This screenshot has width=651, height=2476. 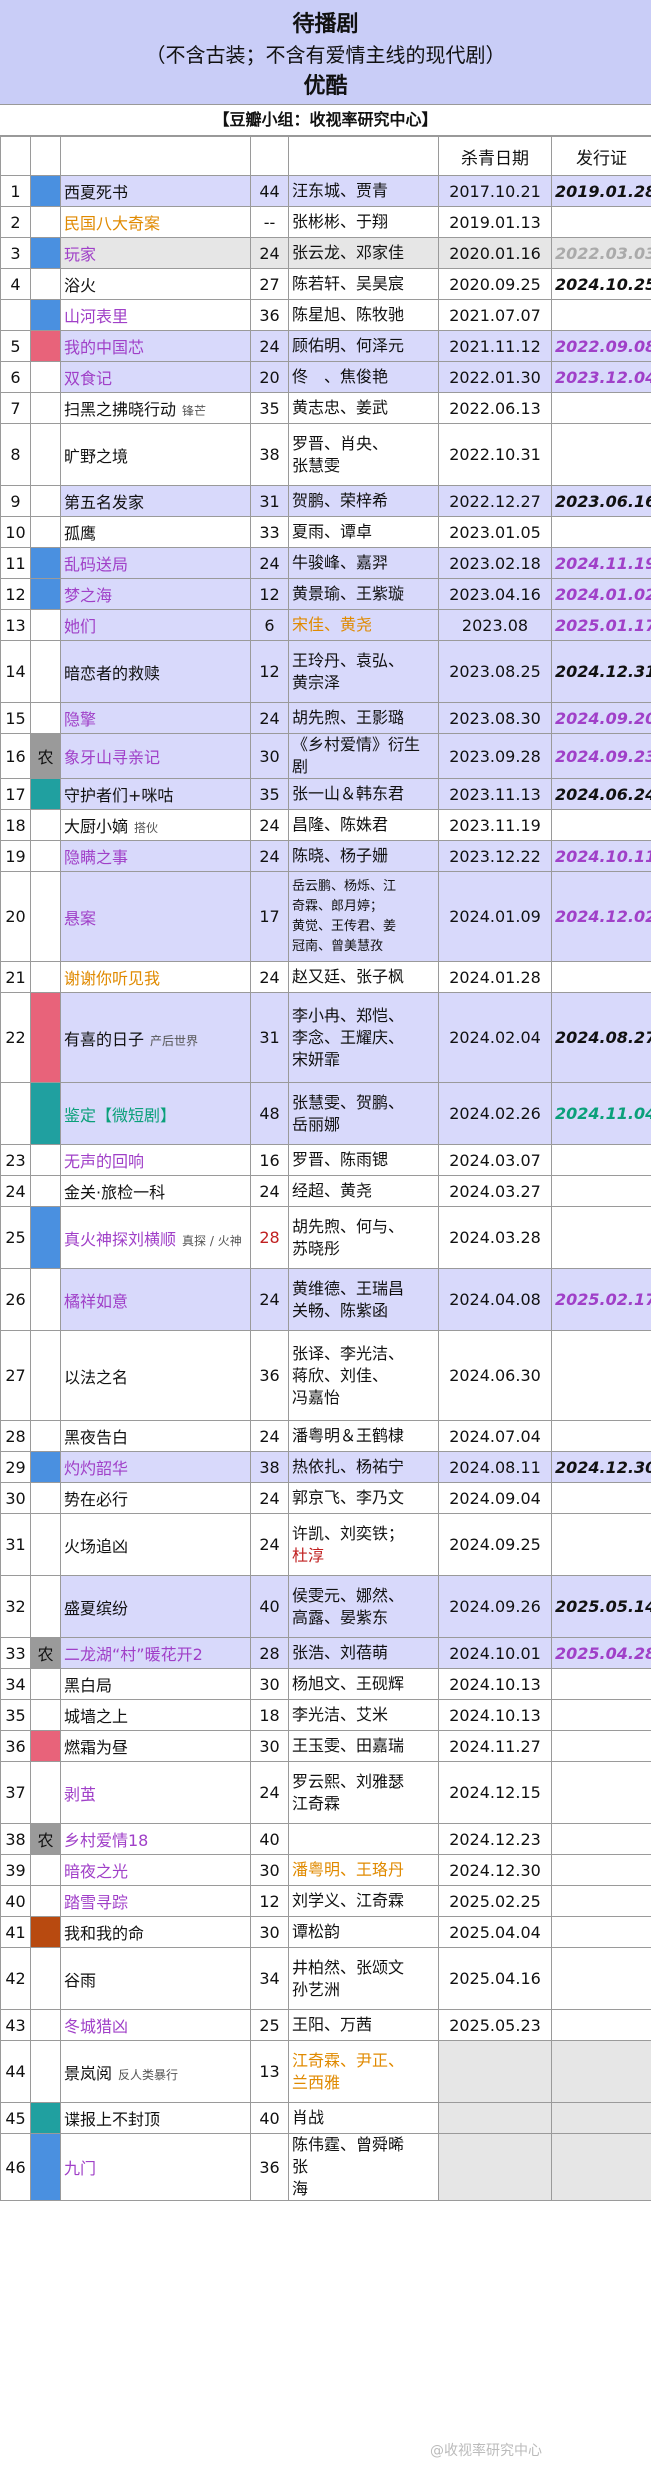 I want to click on row-number: 26, so click(x=15, y=1299).